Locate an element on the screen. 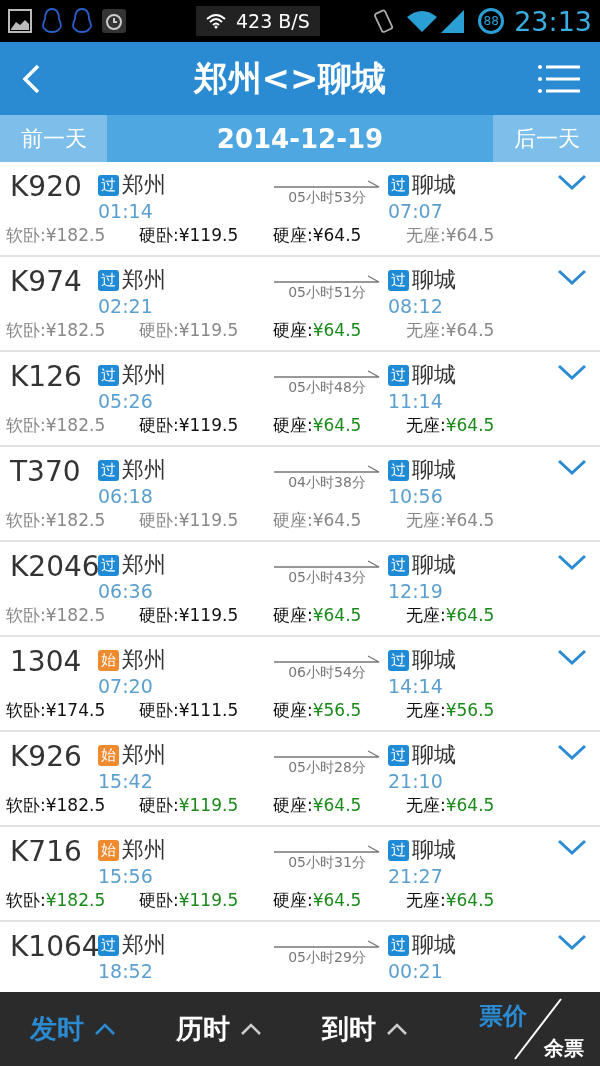  departure-time: 15:56 is located at coordinates (125, 876).